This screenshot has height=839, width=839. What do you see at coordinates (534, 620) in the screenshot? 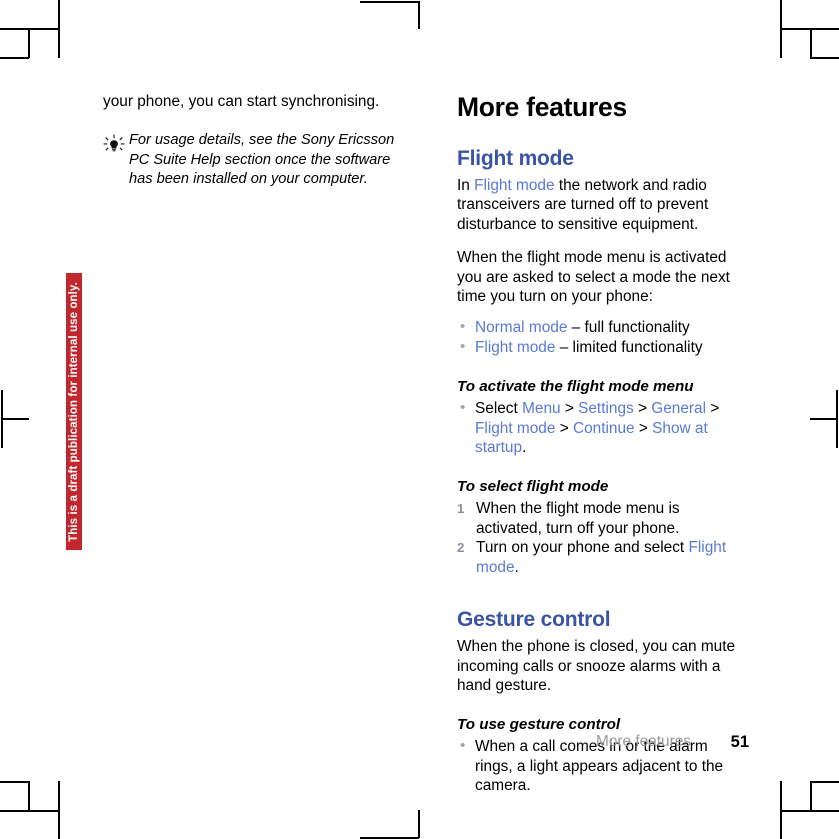
I see `section-heading-gesture-control: Gesture control` at bounding box center [534, 620].